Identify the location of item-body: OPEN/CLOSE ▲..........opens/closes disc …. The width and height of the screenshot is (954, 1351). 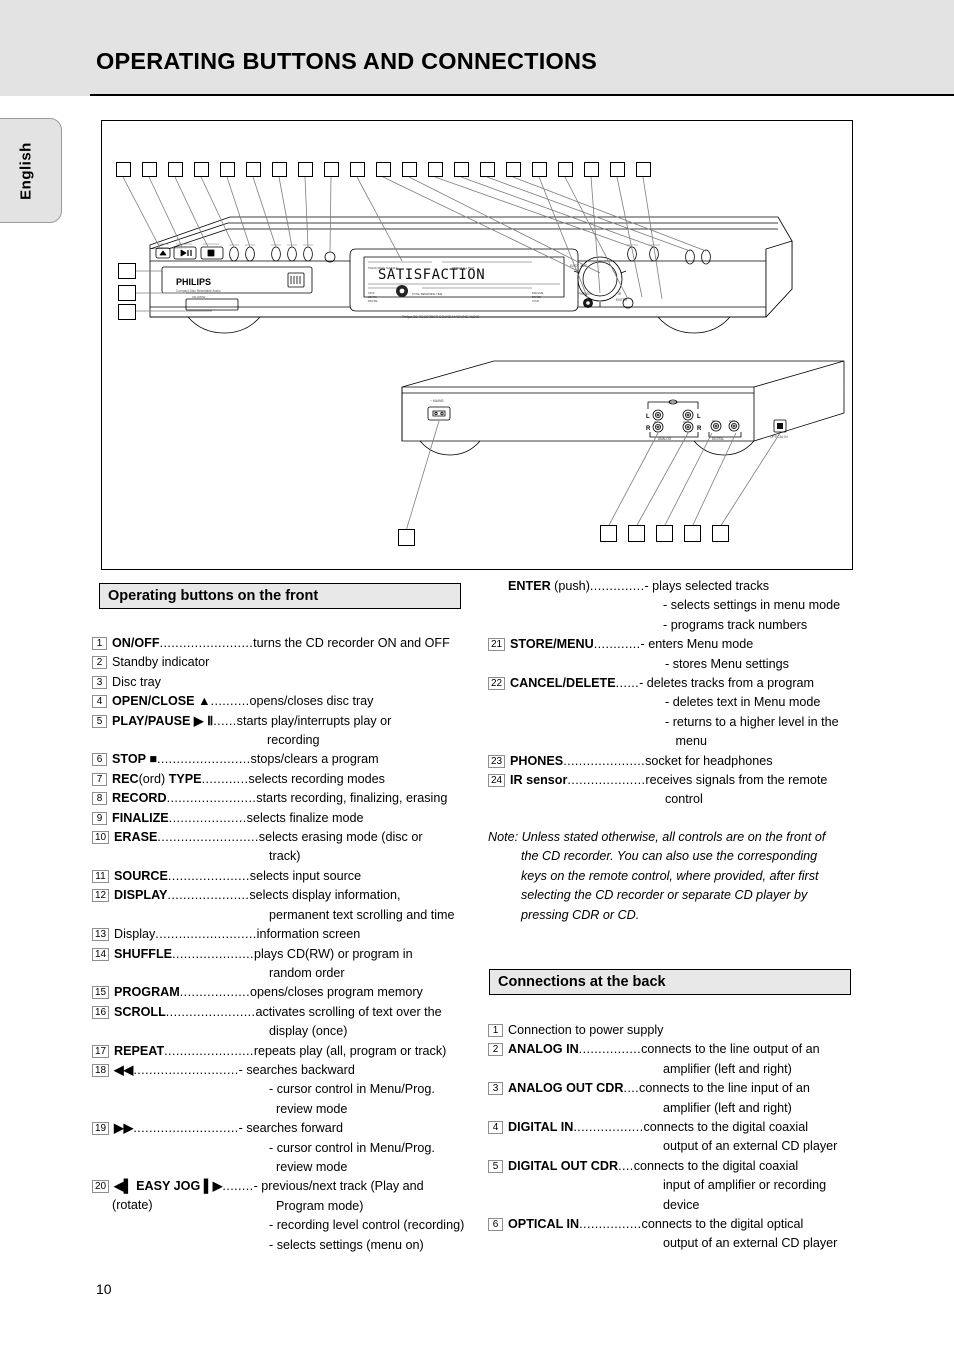
(293, 701).